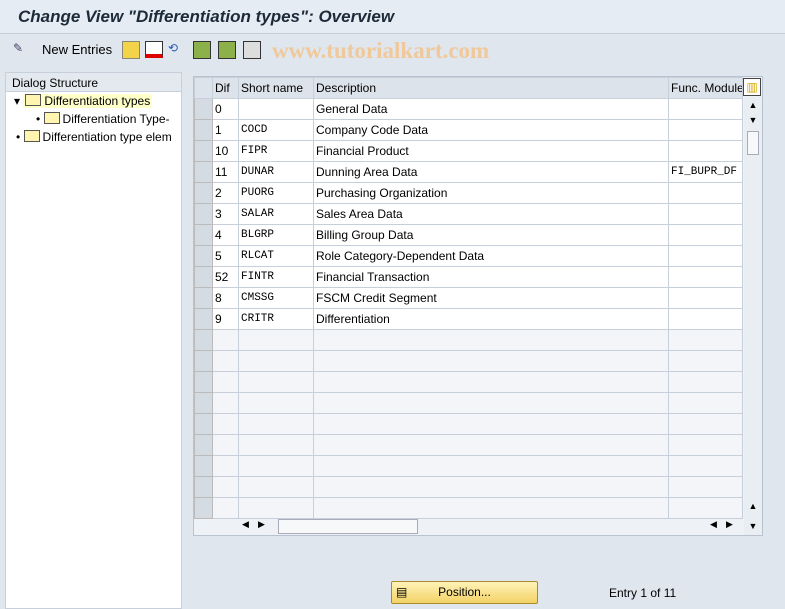 This screenshot has width=785, height=609. What do you see at coordinates (491, 172) in the screenshot?
I see `description-cell: Dunning Area Data` at bounding box center [491, 172].